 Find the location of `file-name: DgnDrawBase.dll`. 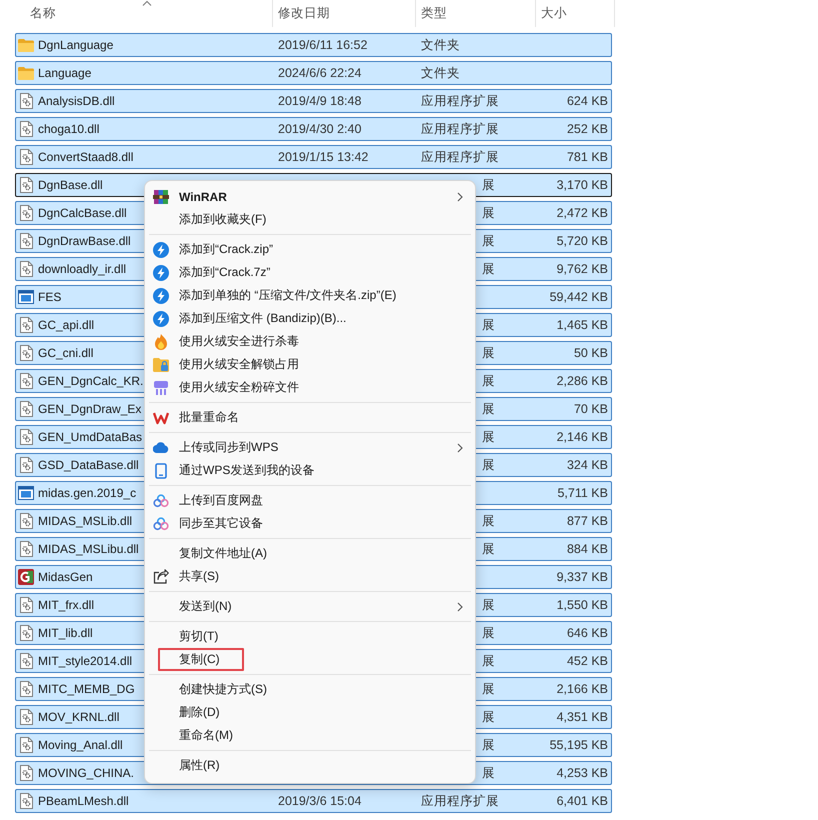

file-name: DgnDrawBase.dll is located at coordinates (84, 241).